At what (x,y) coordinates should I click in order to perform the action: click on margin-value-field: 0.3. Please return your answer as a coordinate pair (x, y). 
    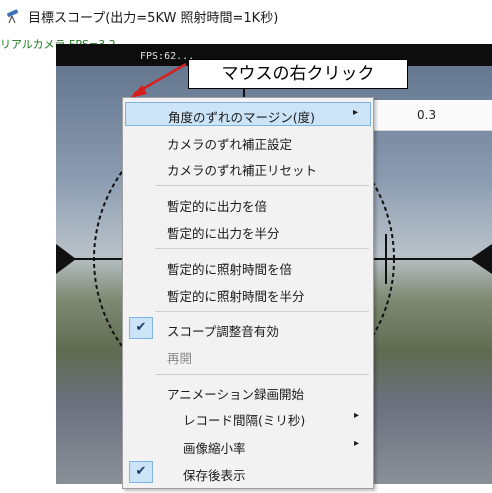
    Looking at the image, I should click on (432, 115).